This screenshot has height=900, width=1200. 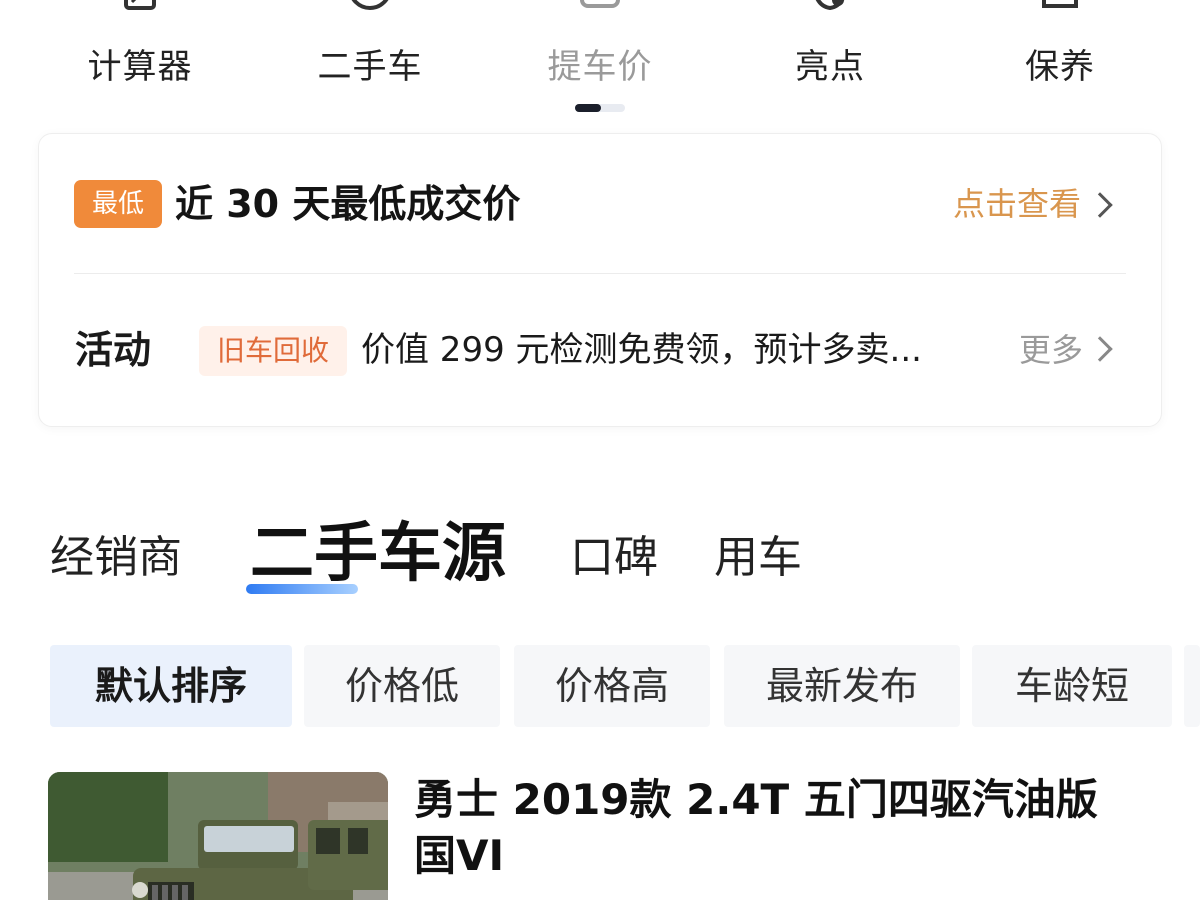 What do you see at coordinates (600, 67) in the screenshot?
I see `nav-label: 提车价` at bounding box center [600, 67].